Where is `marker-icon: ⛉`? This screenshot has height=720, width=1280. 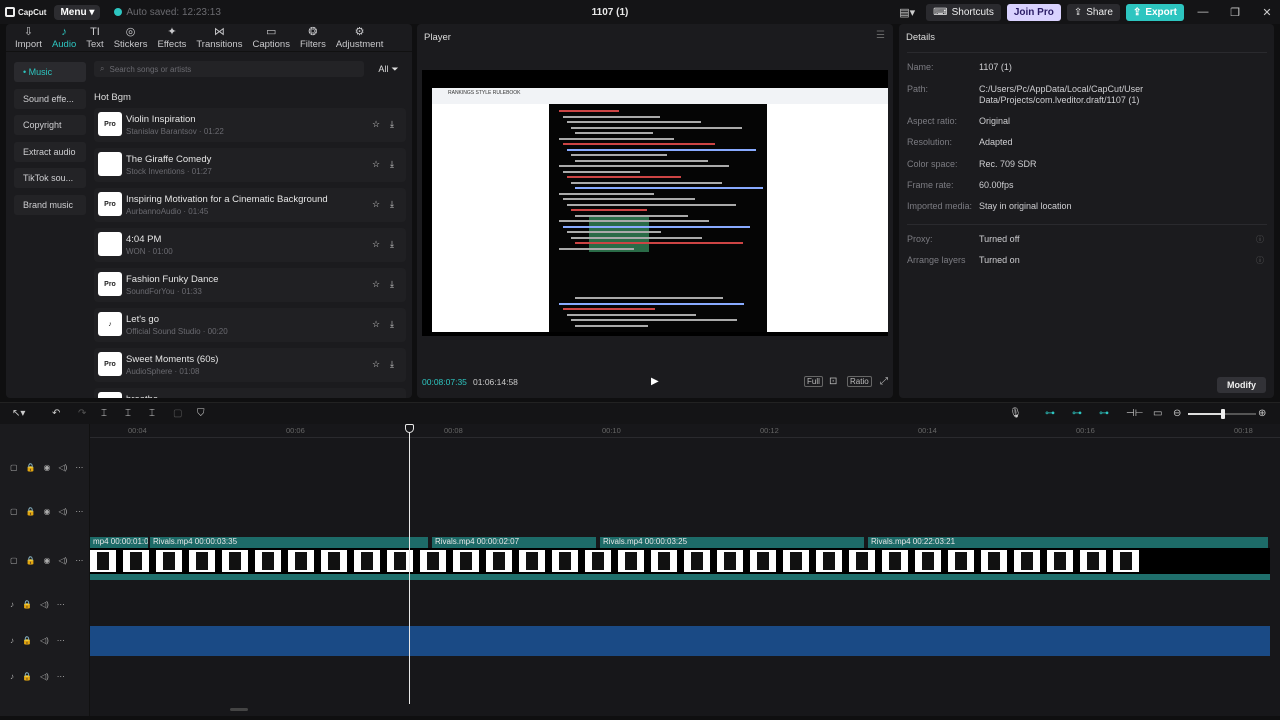 marker-icon: ⛉ is located at coordinates (201, 413).